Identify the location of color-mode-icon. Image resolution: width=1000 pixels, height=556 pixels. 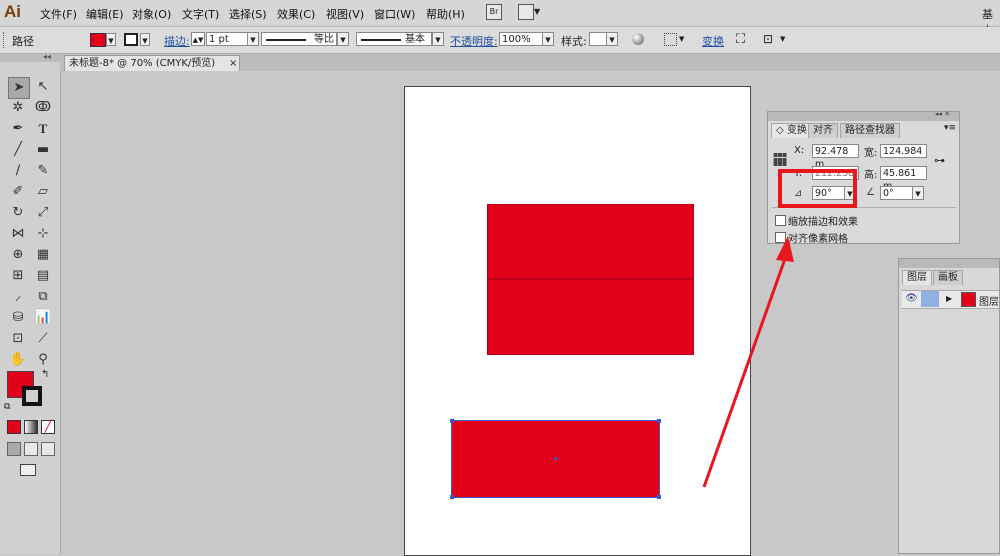
(14, 427).